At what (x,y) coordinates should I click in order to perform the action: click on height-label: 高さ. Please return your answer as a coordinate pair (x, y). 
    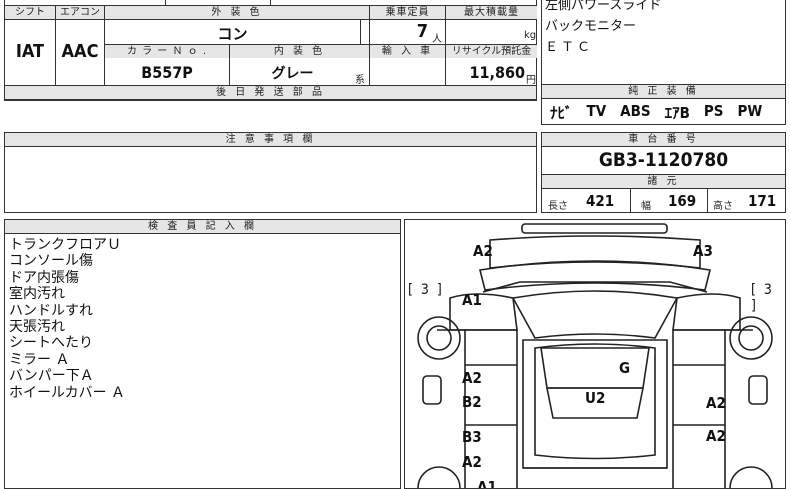
    Looking at the image, I should click on (723, 206).